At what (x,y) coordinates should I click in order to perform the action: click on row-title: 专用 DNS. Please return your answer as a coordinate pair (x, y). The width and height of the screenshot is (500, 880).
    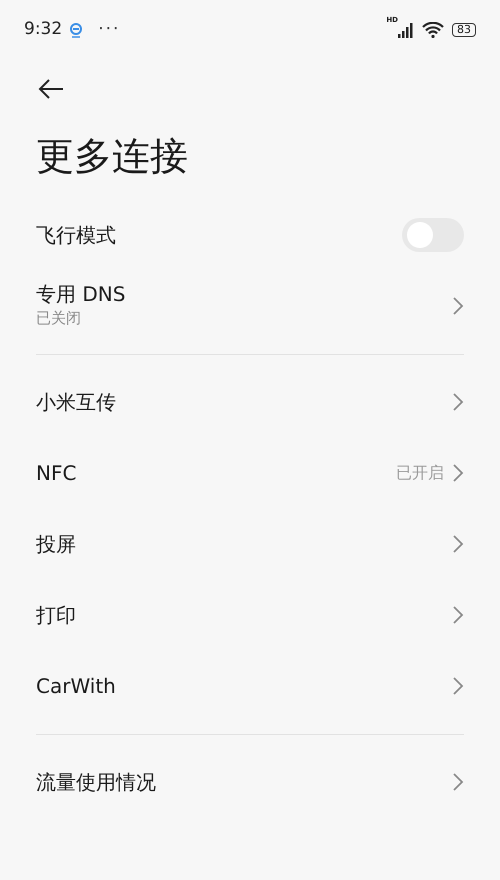
    Looking at the image, I should click on (81, 295).